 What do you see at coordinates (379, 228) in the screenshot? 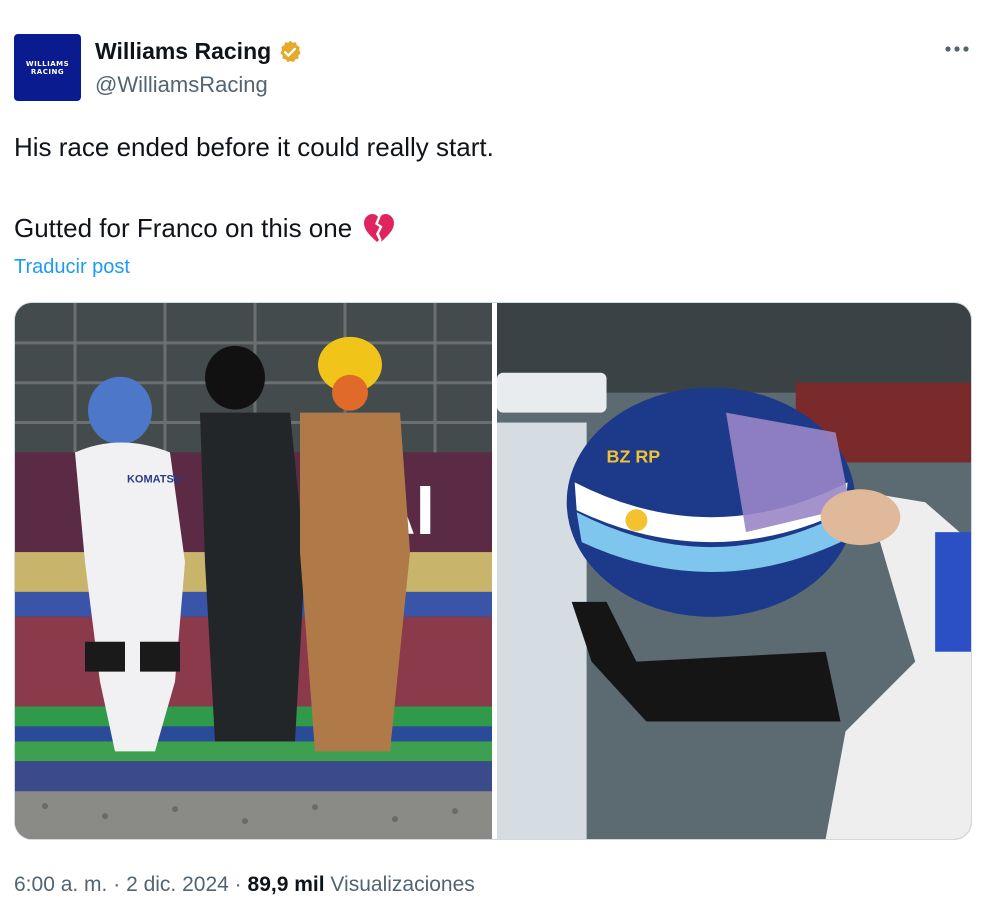
I see `broken-heart-icon` at bounding box center [379, 228].